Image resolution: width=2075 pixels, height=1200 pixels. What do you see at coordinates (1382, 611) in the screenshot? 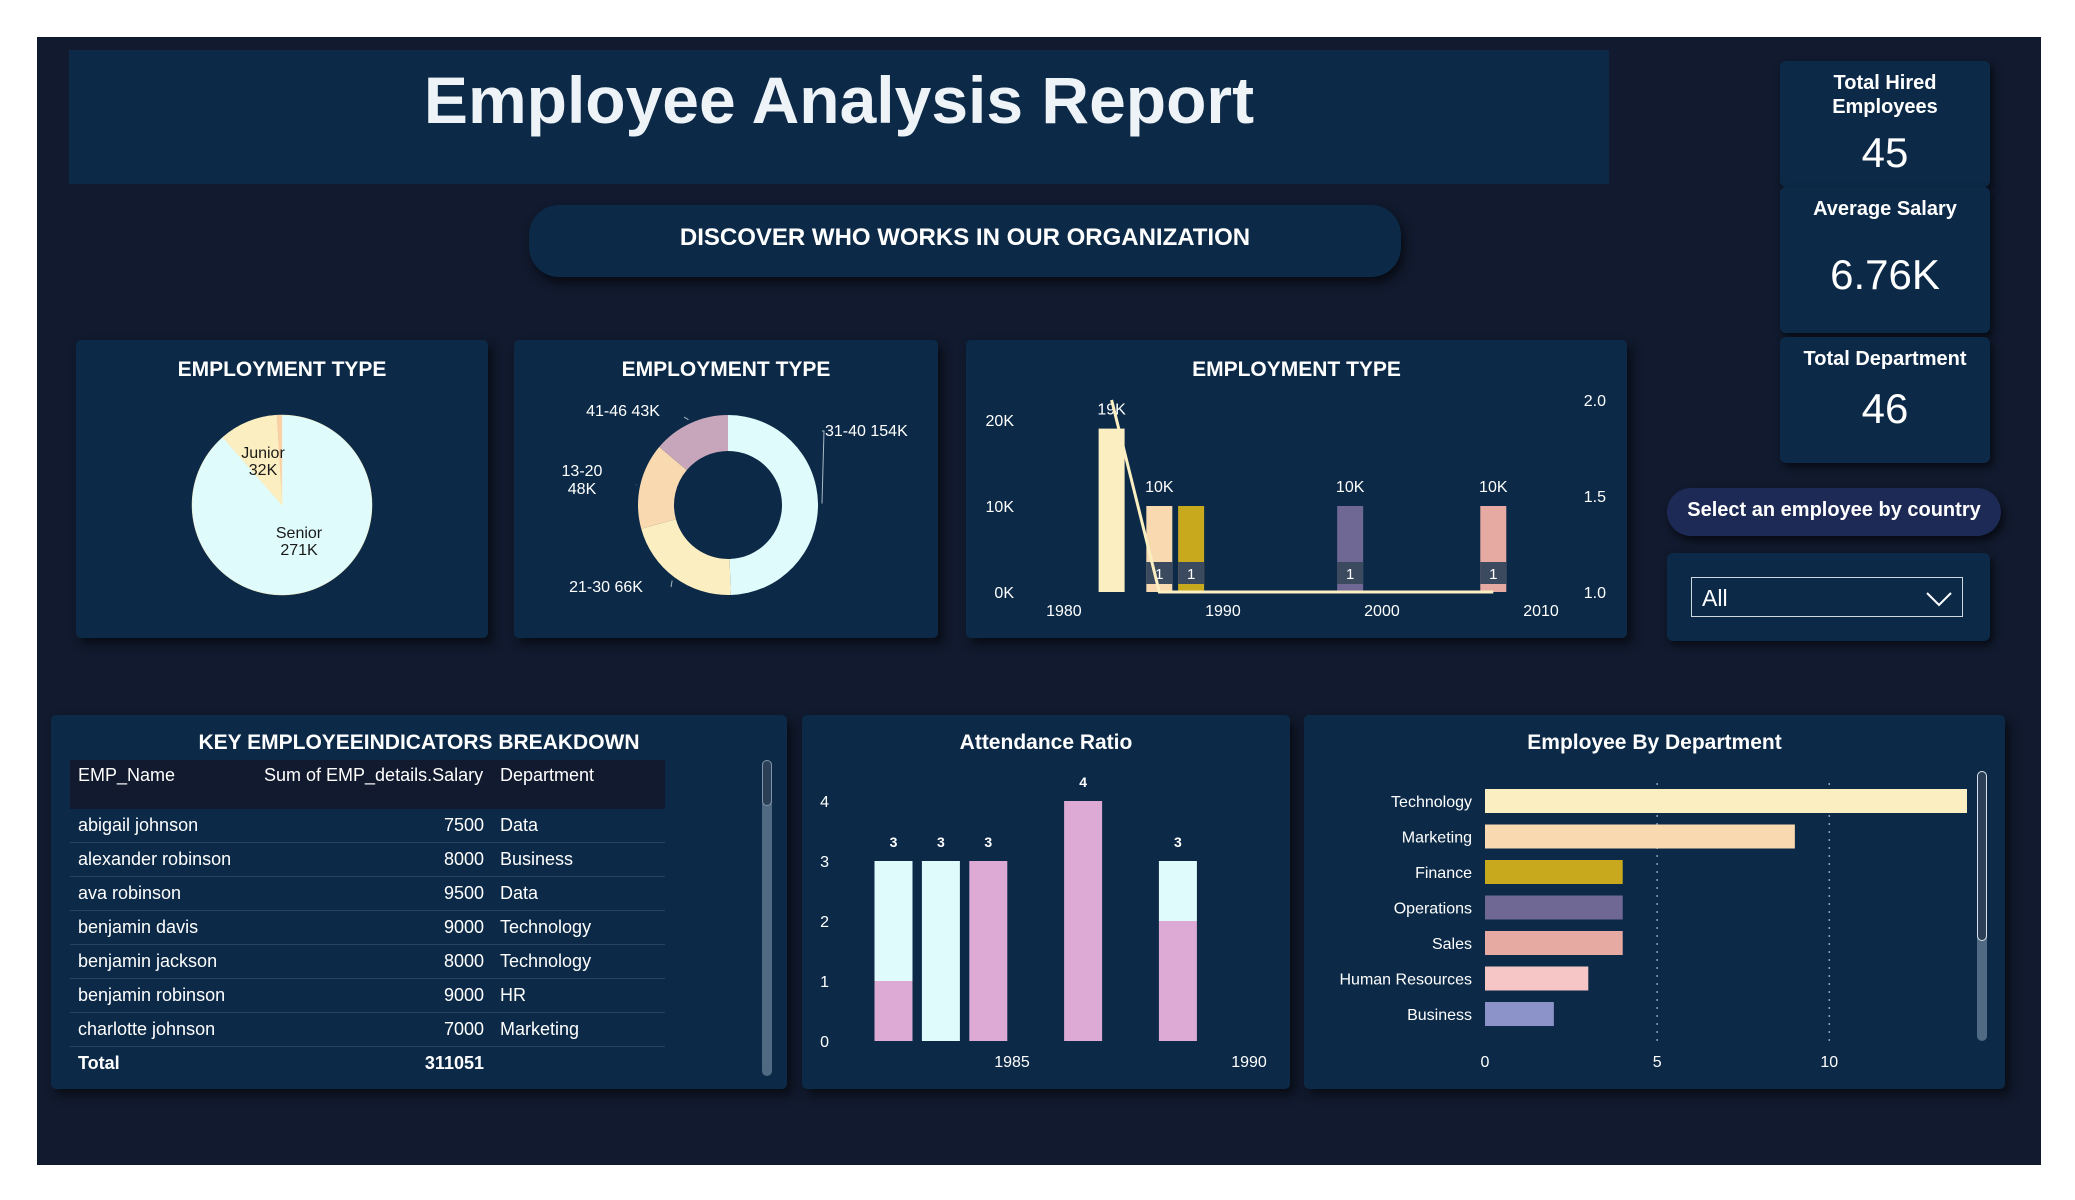
I see `x-tick-label: 2000` at bounding box center [1382, 611].